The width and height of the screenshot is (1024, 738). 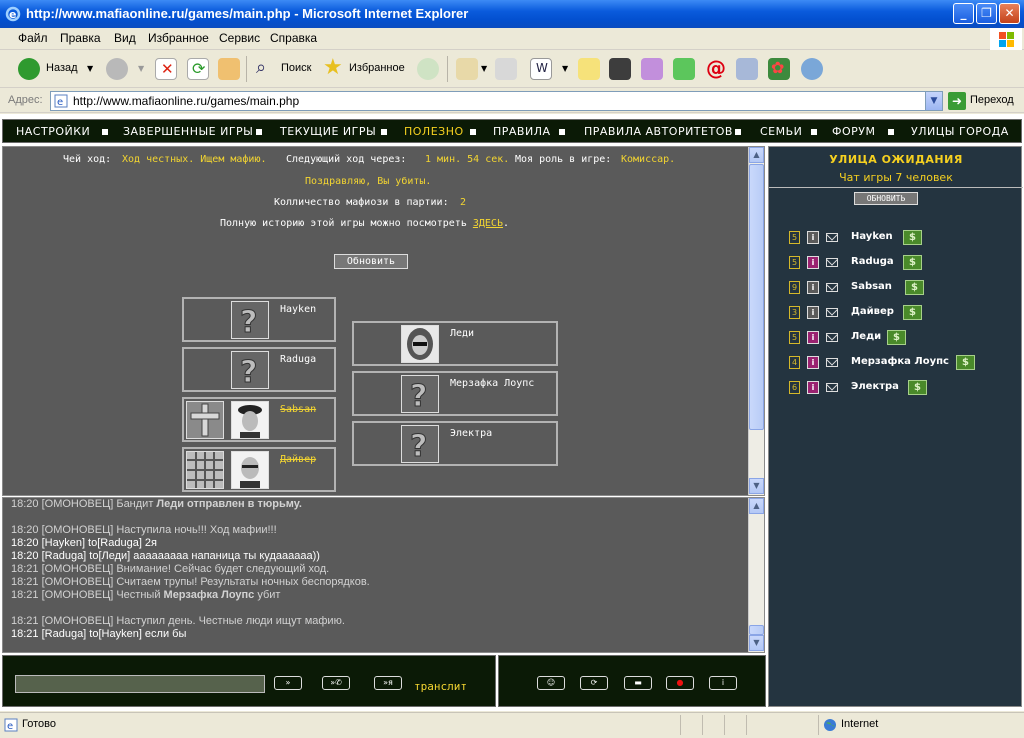 What do you see at coordinates (229, 69) in the screenshot?
I see `home-icon` at bounding box center [229, 69].